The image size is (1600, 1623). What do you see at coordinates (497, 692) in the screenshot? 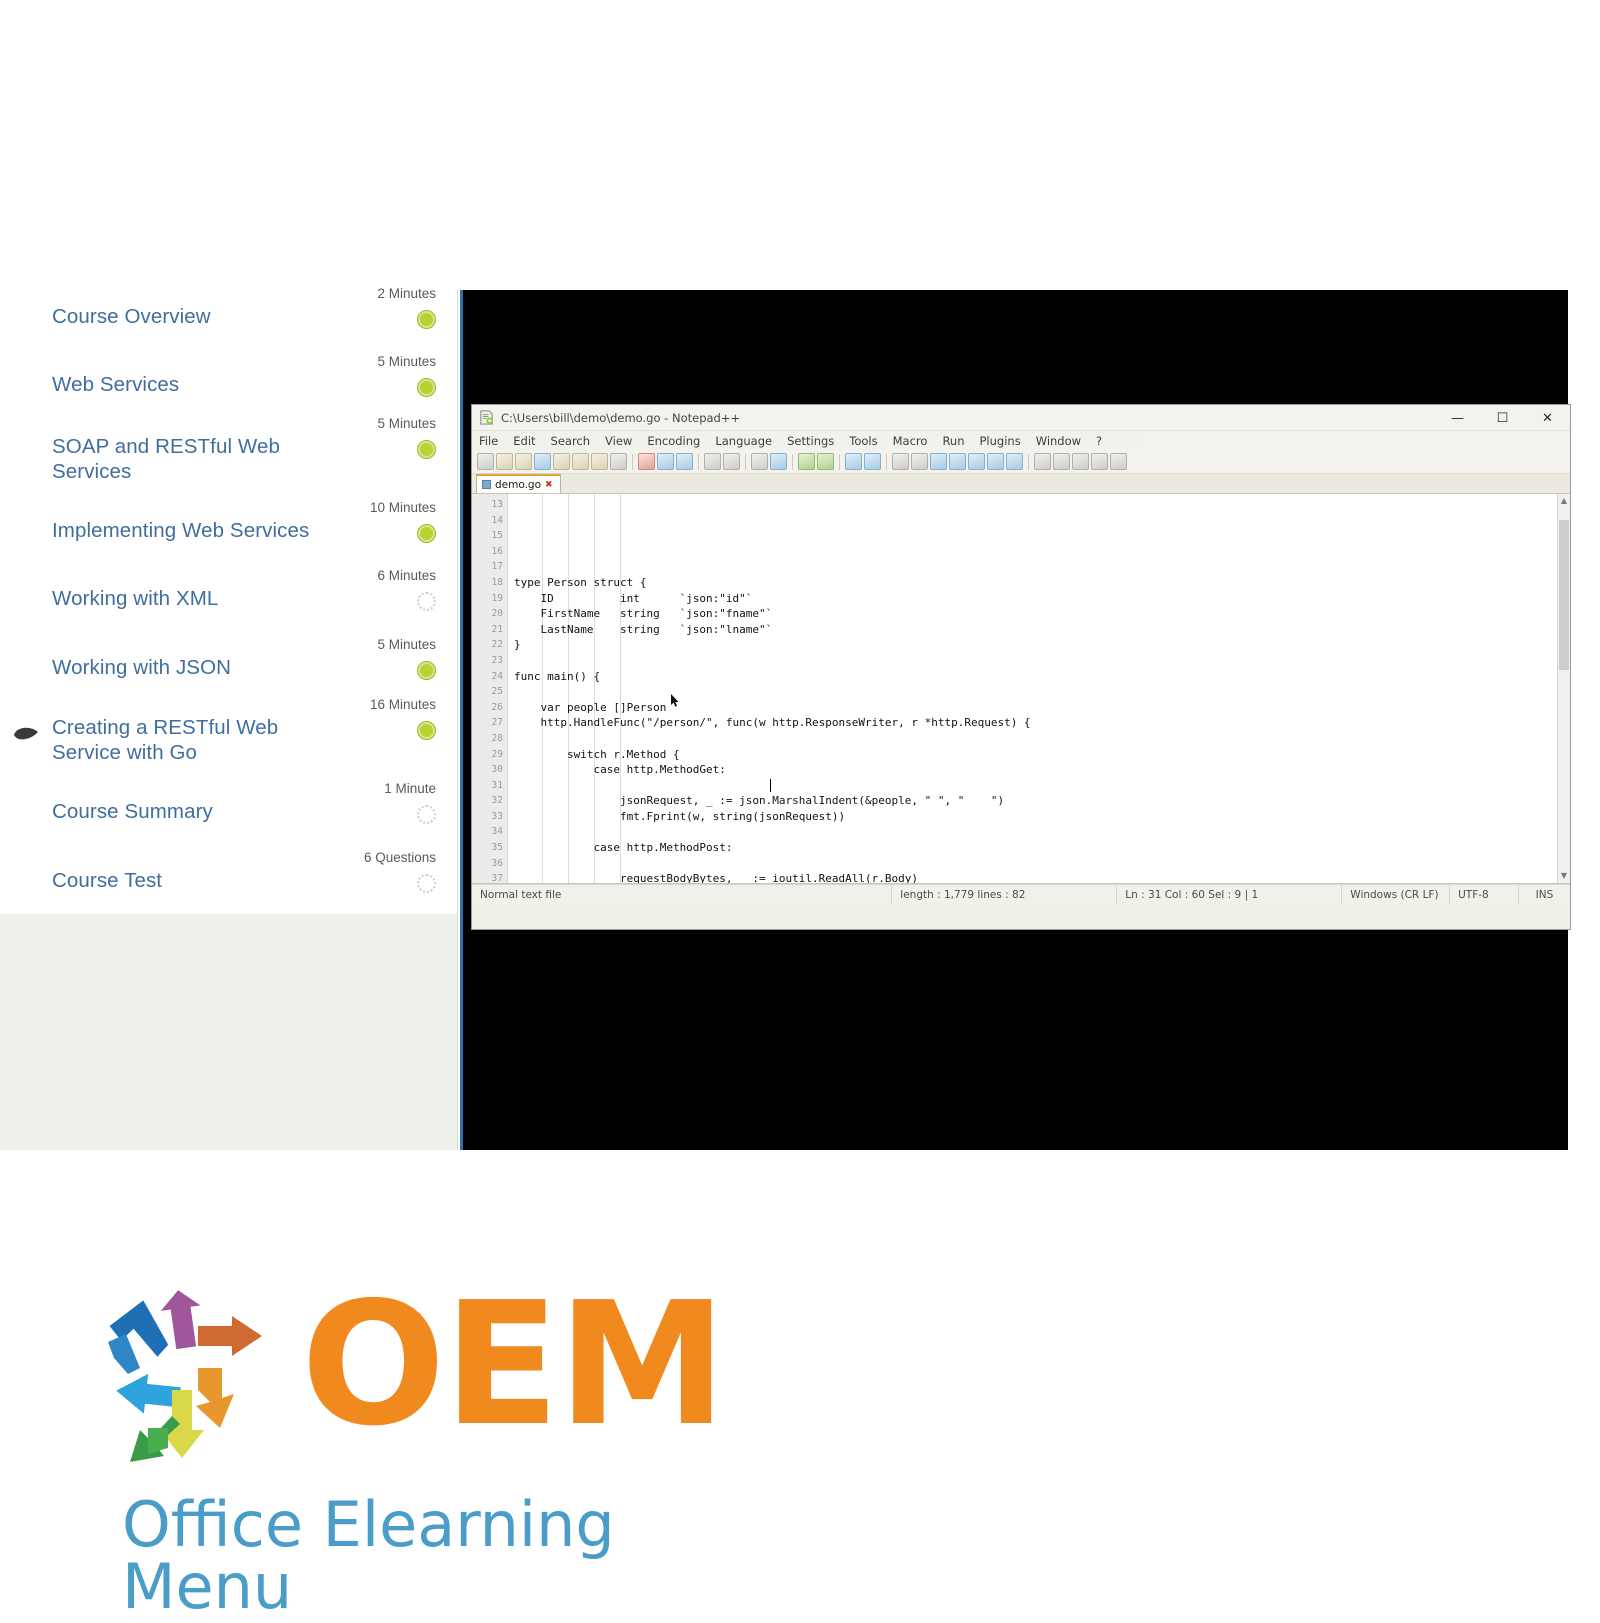
I see `line-number: 25` at bounding box center [497, 692].